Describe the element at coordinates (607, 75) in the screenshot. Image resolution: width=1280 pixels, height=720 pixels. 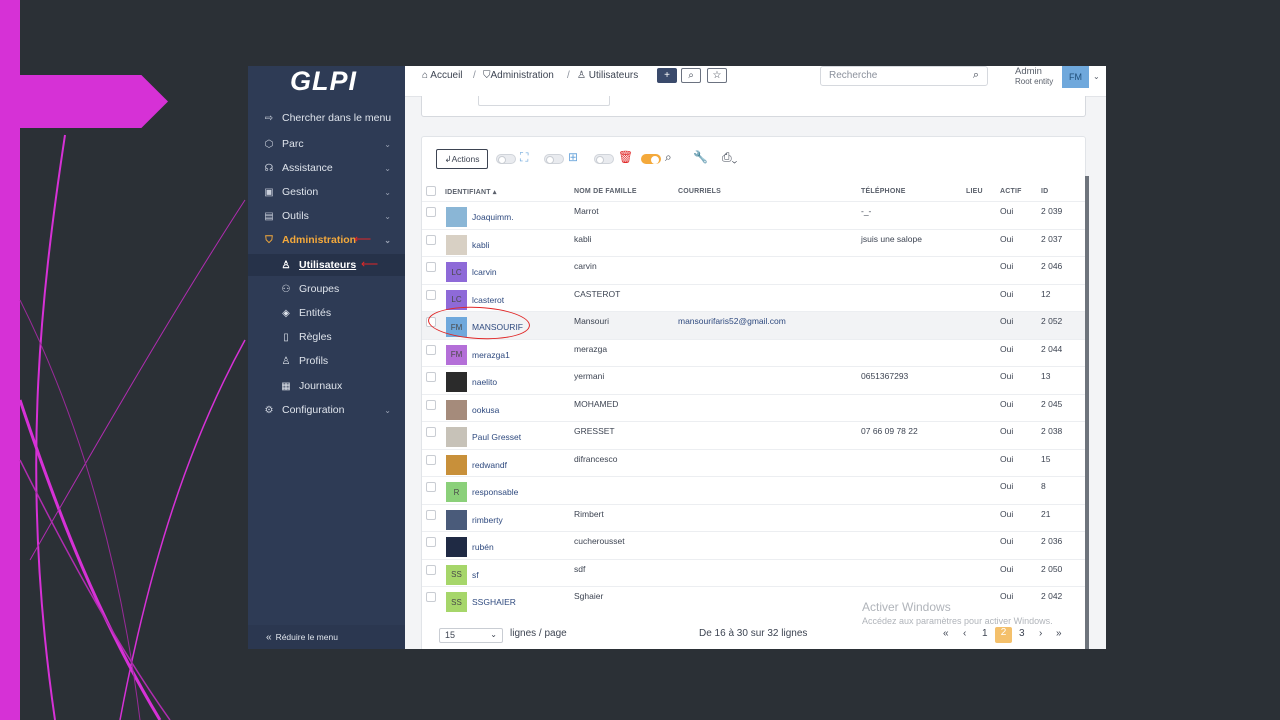
I see `breadcrumb-utilisateurs: ♙ Utilisateurs` at that location.